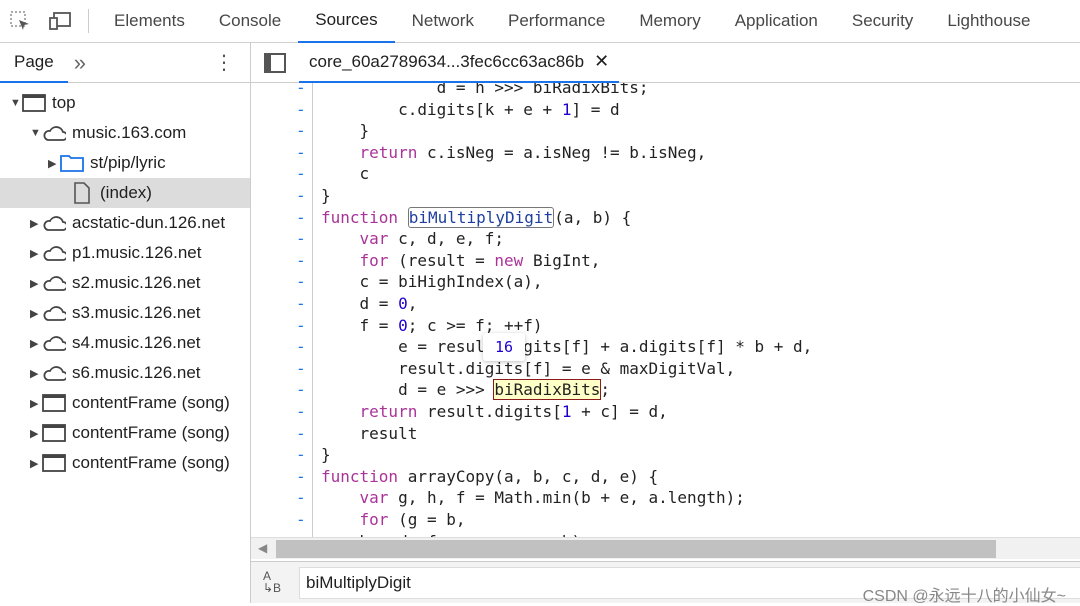  What do you see at coordinates (776, 21) in the screenshot?
I see `tab-application: Application` at bounding box center [776, 21].